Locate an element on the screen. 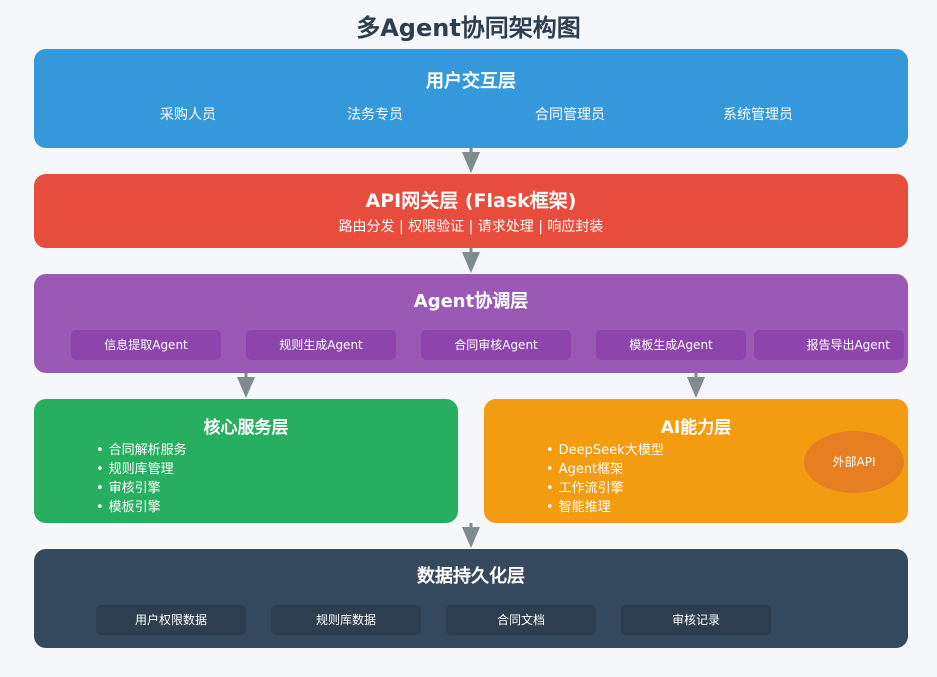  arrow-user-to-api is located at coordinates (471, 160).